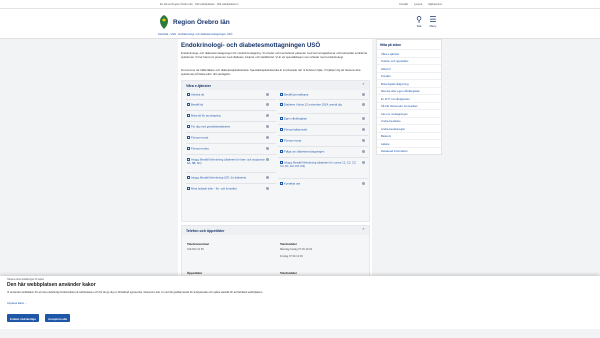 This screenshot has width=600, height=338. What do you see at coordinates (195, 273) in the screenshot?
I see `open-label: Öppettider` at bounding box center [195, 273].